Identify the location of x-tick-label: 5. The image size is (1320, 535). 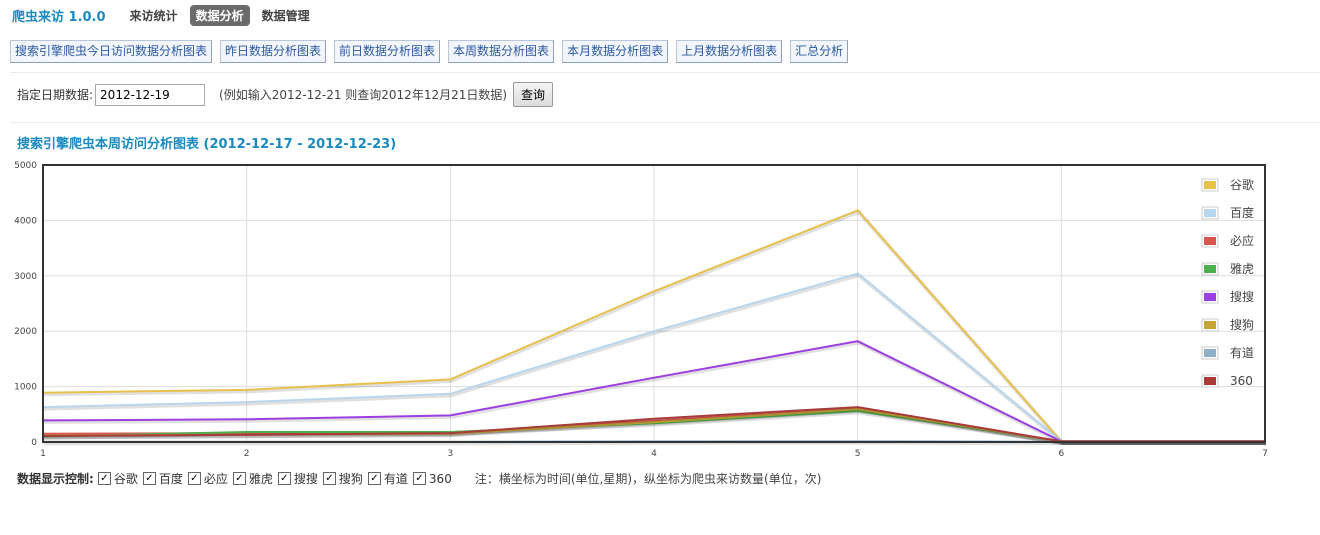
(858, 454).